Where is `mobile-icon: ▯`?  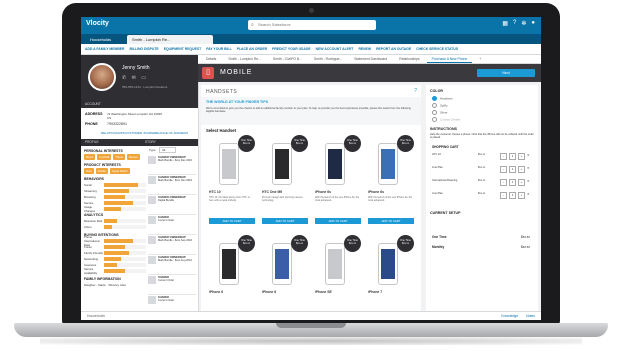 mobile-icon: ▯ is located at coordinates (208, 73).